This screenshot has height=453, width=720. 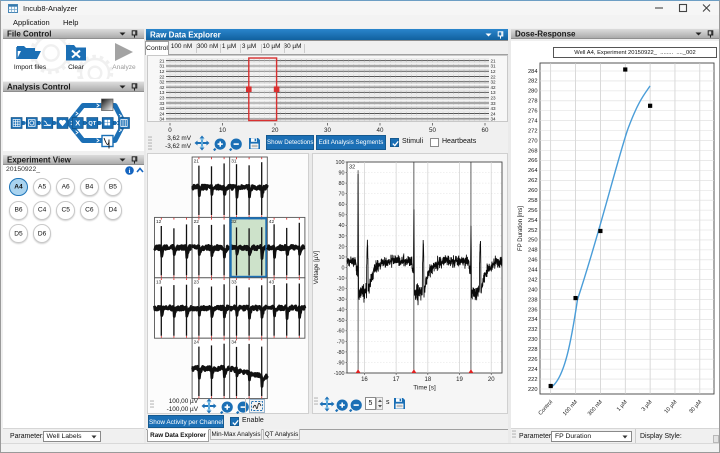 I want to click on svg-text: 70, so click(x=342, y=195).